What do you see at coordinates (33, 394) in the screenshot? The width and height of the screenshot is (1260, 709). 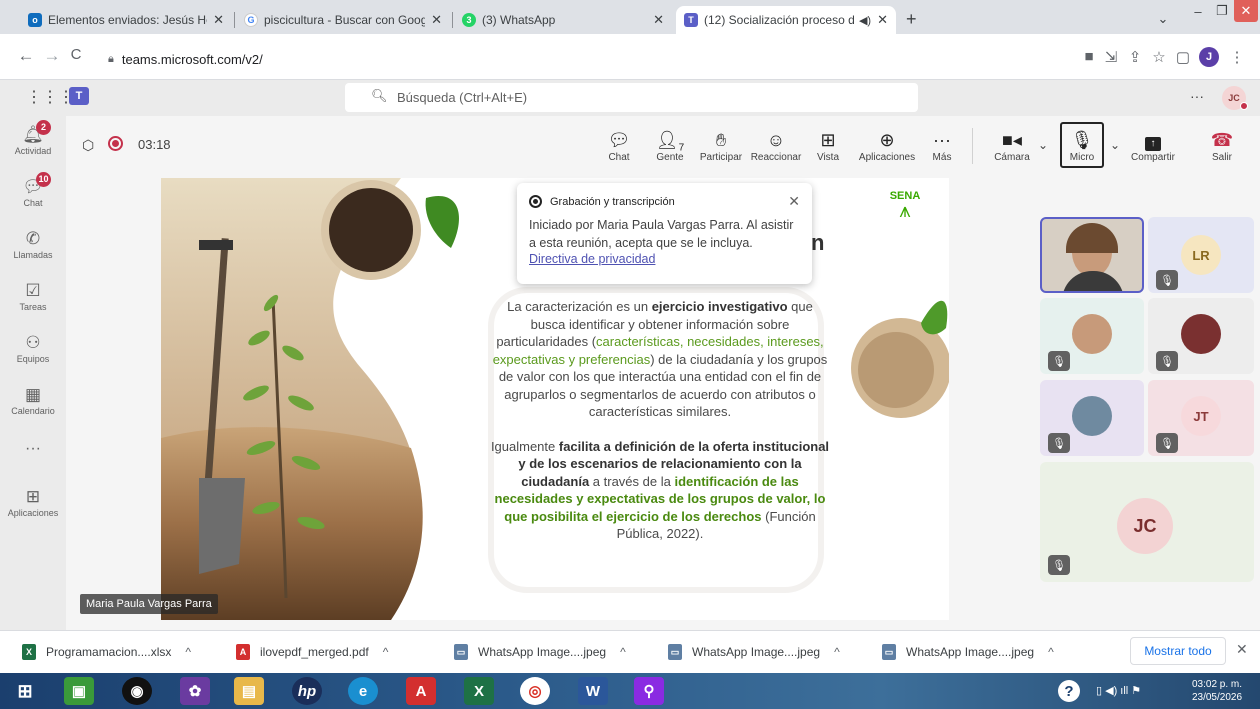 I see `calendar-icon: ▦` at bounding box center [33, 394].